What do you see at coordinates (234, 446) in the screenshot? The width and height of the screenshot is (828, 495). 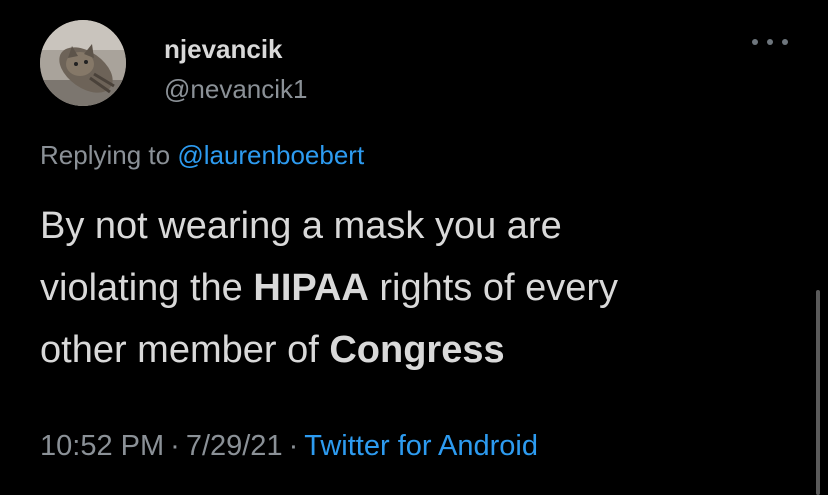 I see `tweet-date: 7/29/21` at bounding box center [234, 446].